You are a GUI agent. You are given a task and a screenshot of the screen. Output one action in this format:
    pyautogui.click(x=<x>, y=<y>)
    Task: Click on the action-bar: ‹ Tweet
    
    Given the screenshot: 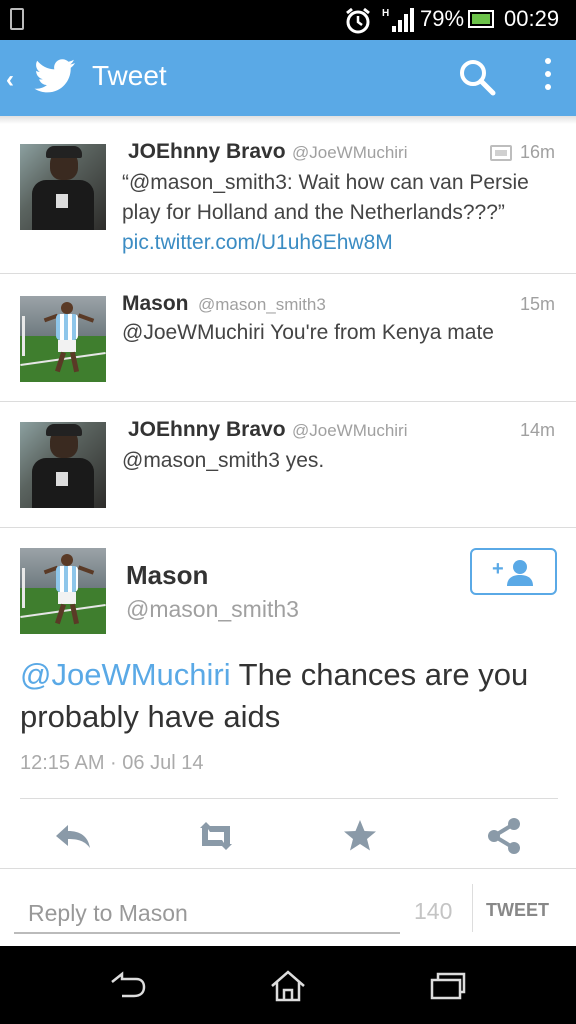 What is the action you would take?
    pyautogui.click(x=288, y=78)
    